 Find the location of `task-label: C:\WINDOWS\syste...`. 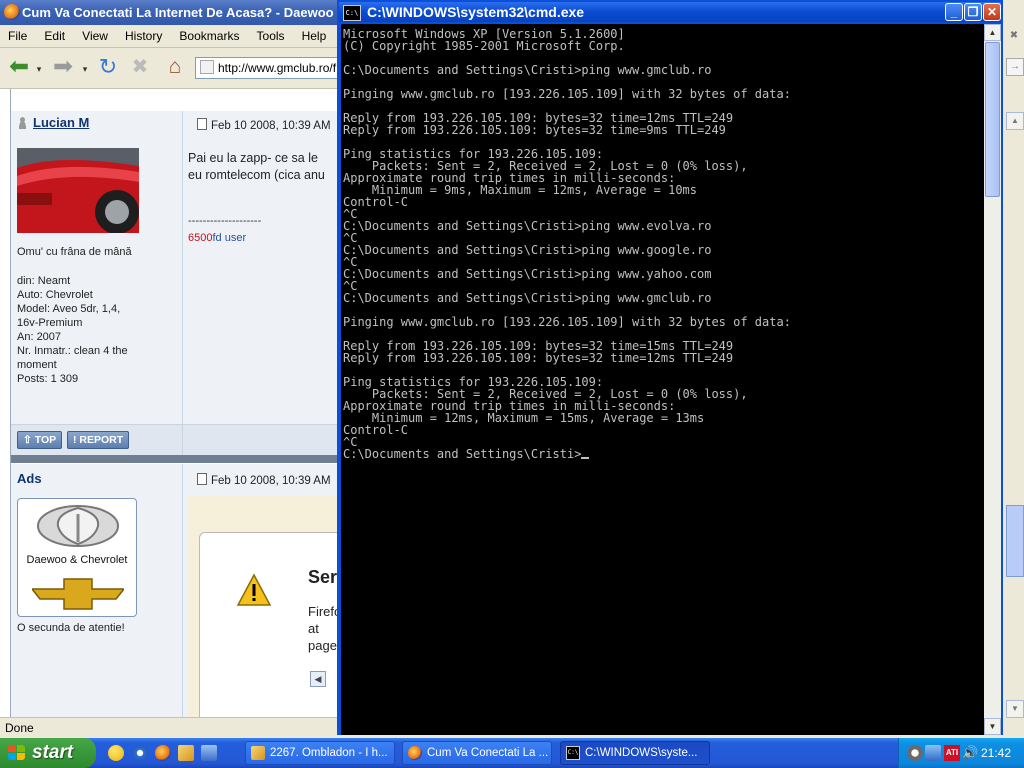

task-label: C:\WINDOWS\syste... is located at coordinates (641, 753).